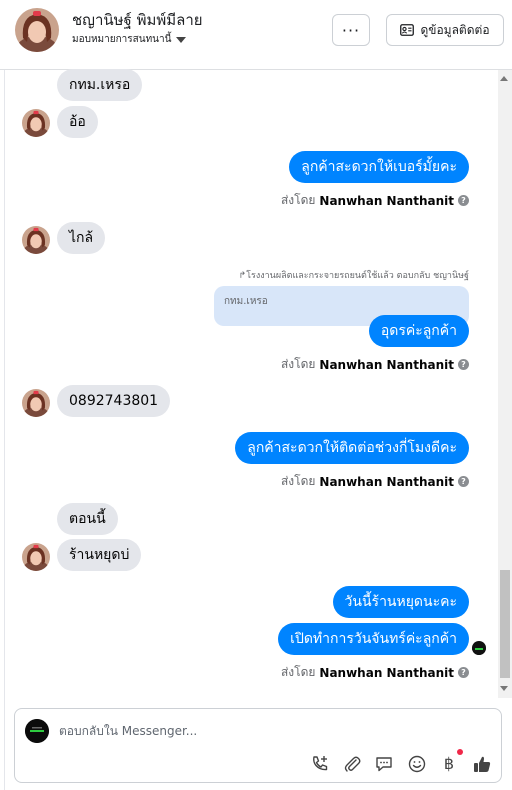  I want to click on contact-card-icon, so click(407, 30).